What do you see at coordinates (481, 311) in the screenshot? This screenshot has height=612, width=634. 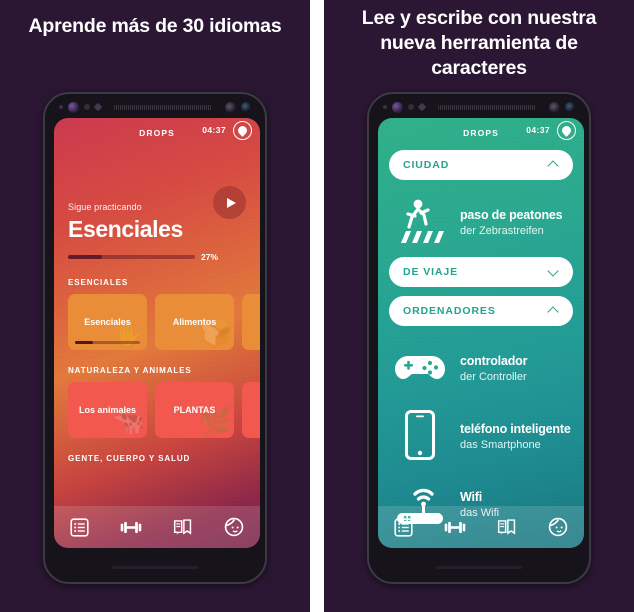 I see `accordion-ordenadores: ORDENADORES` at bounding box center [481, 311].